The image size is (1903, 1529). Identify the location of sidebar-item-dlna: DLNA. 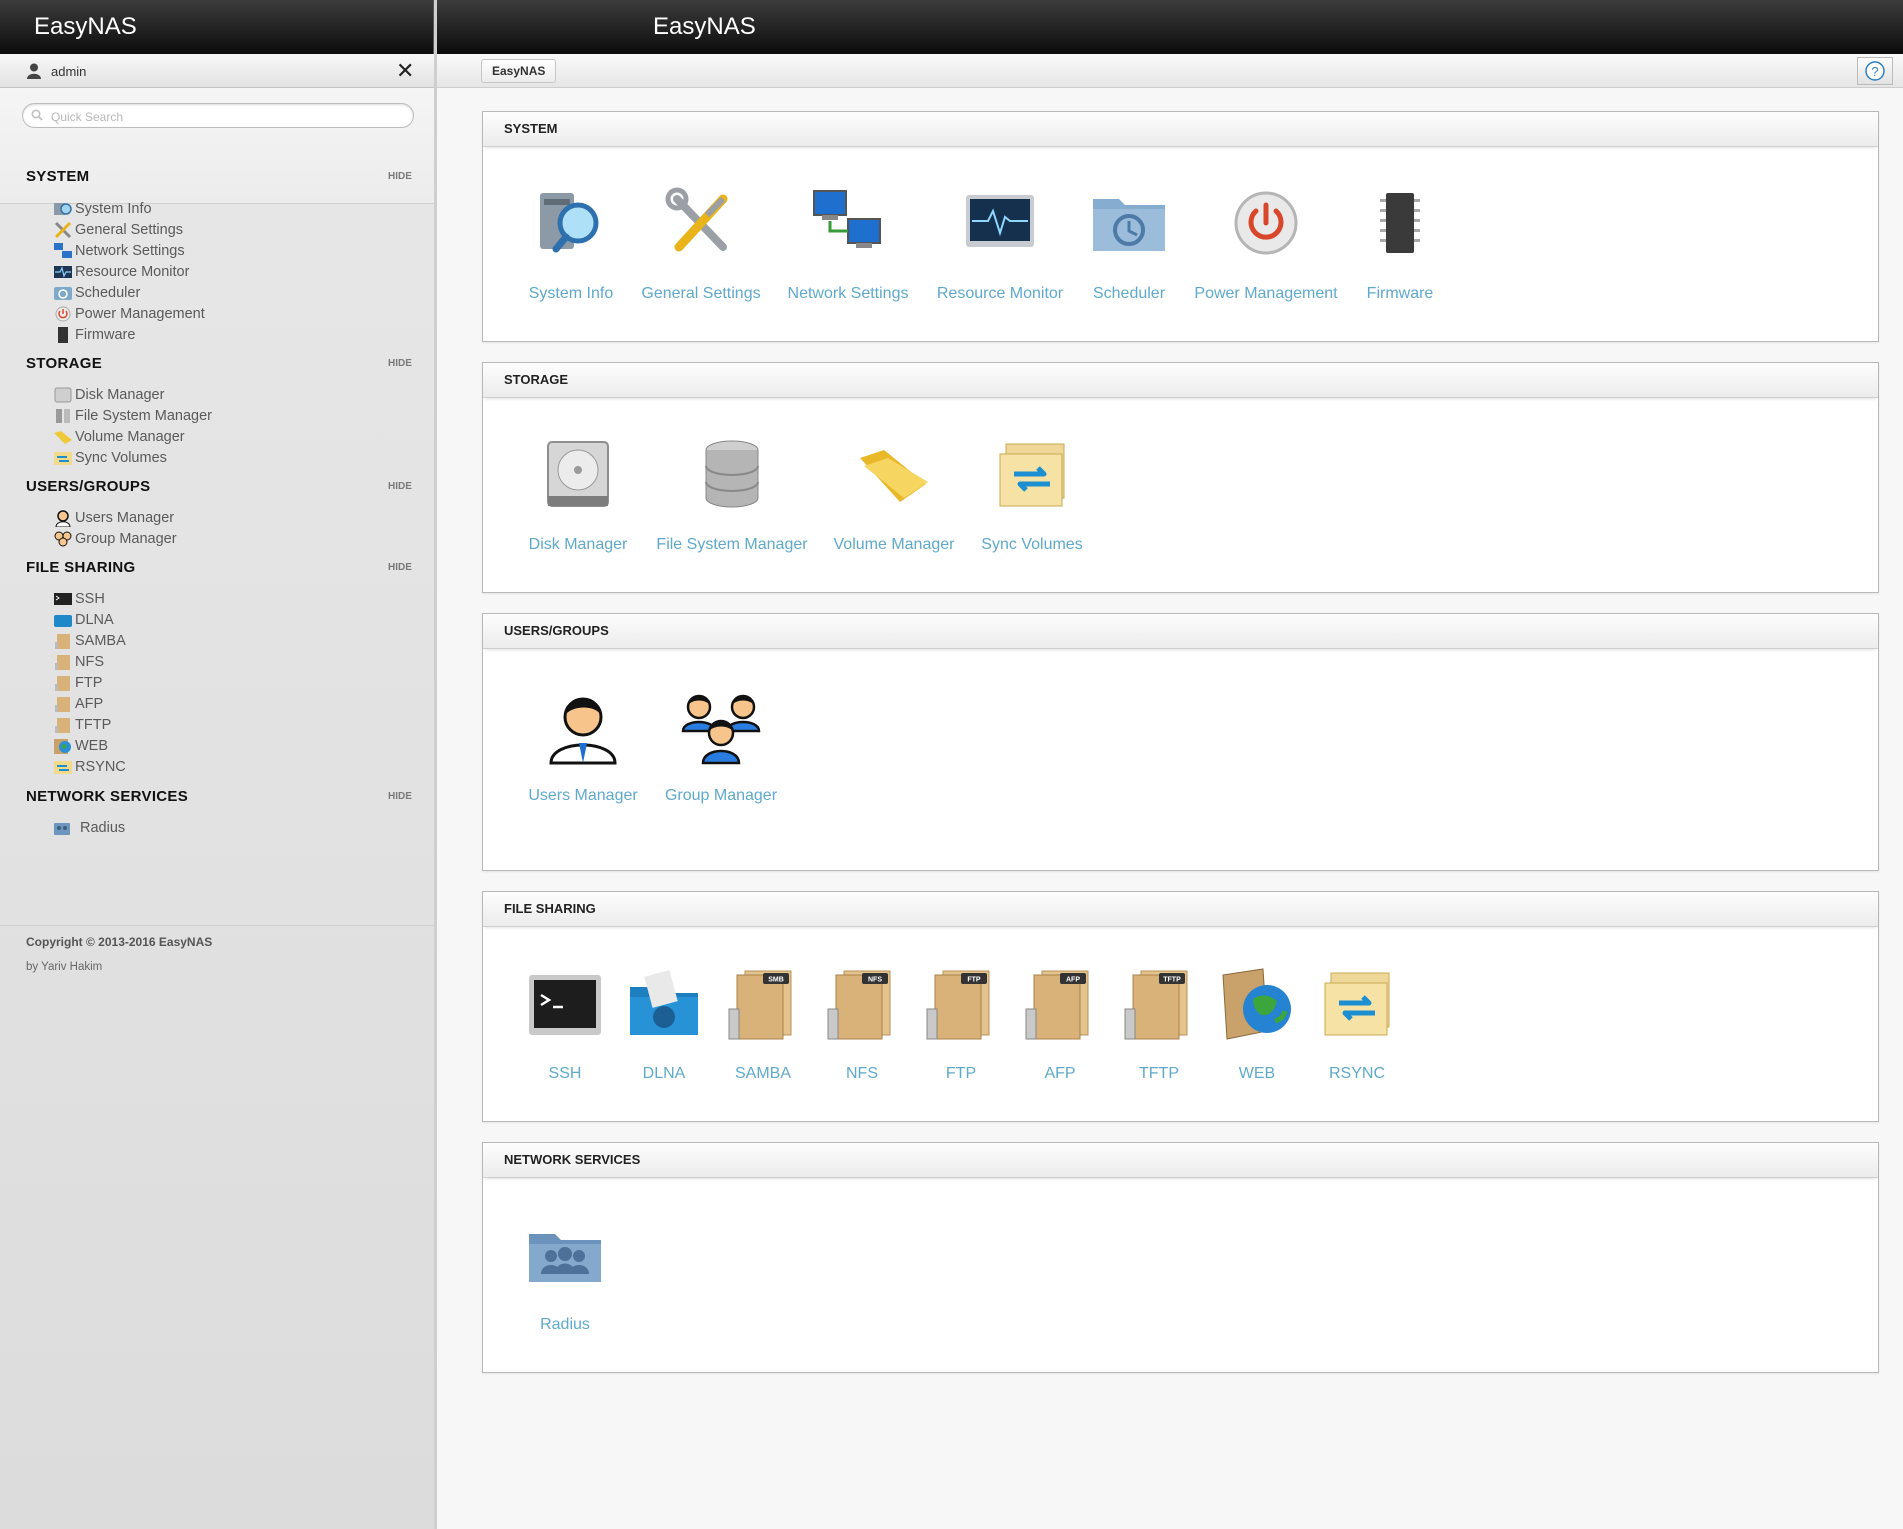
(83, 620).